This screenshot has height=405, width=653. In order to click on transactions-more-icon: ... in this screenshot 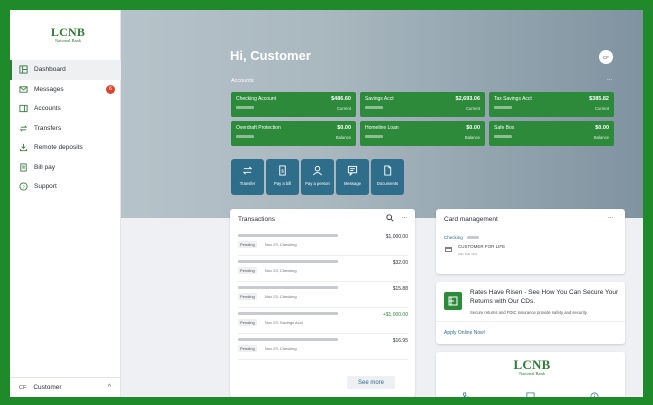, I will do `click(404, 217)`.